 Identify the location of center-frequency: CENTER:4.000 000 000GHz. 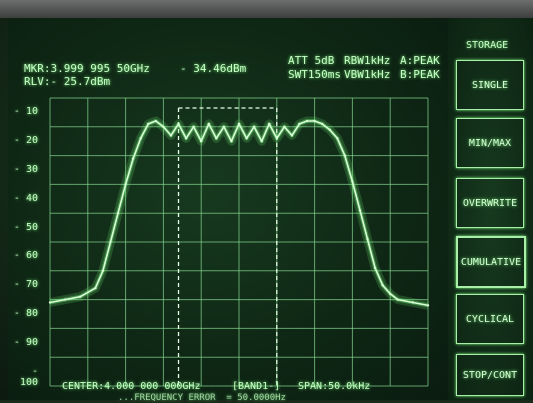
(131, 386).